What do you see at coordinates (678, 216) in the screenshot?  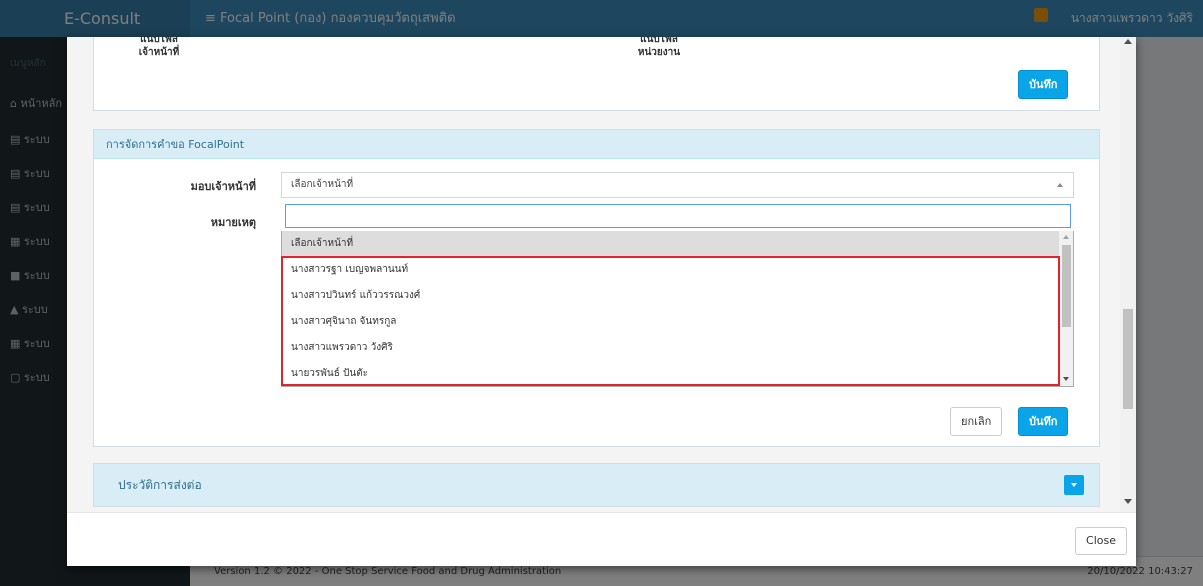 I see `officer-search-input` at bounding box center [678, 216].